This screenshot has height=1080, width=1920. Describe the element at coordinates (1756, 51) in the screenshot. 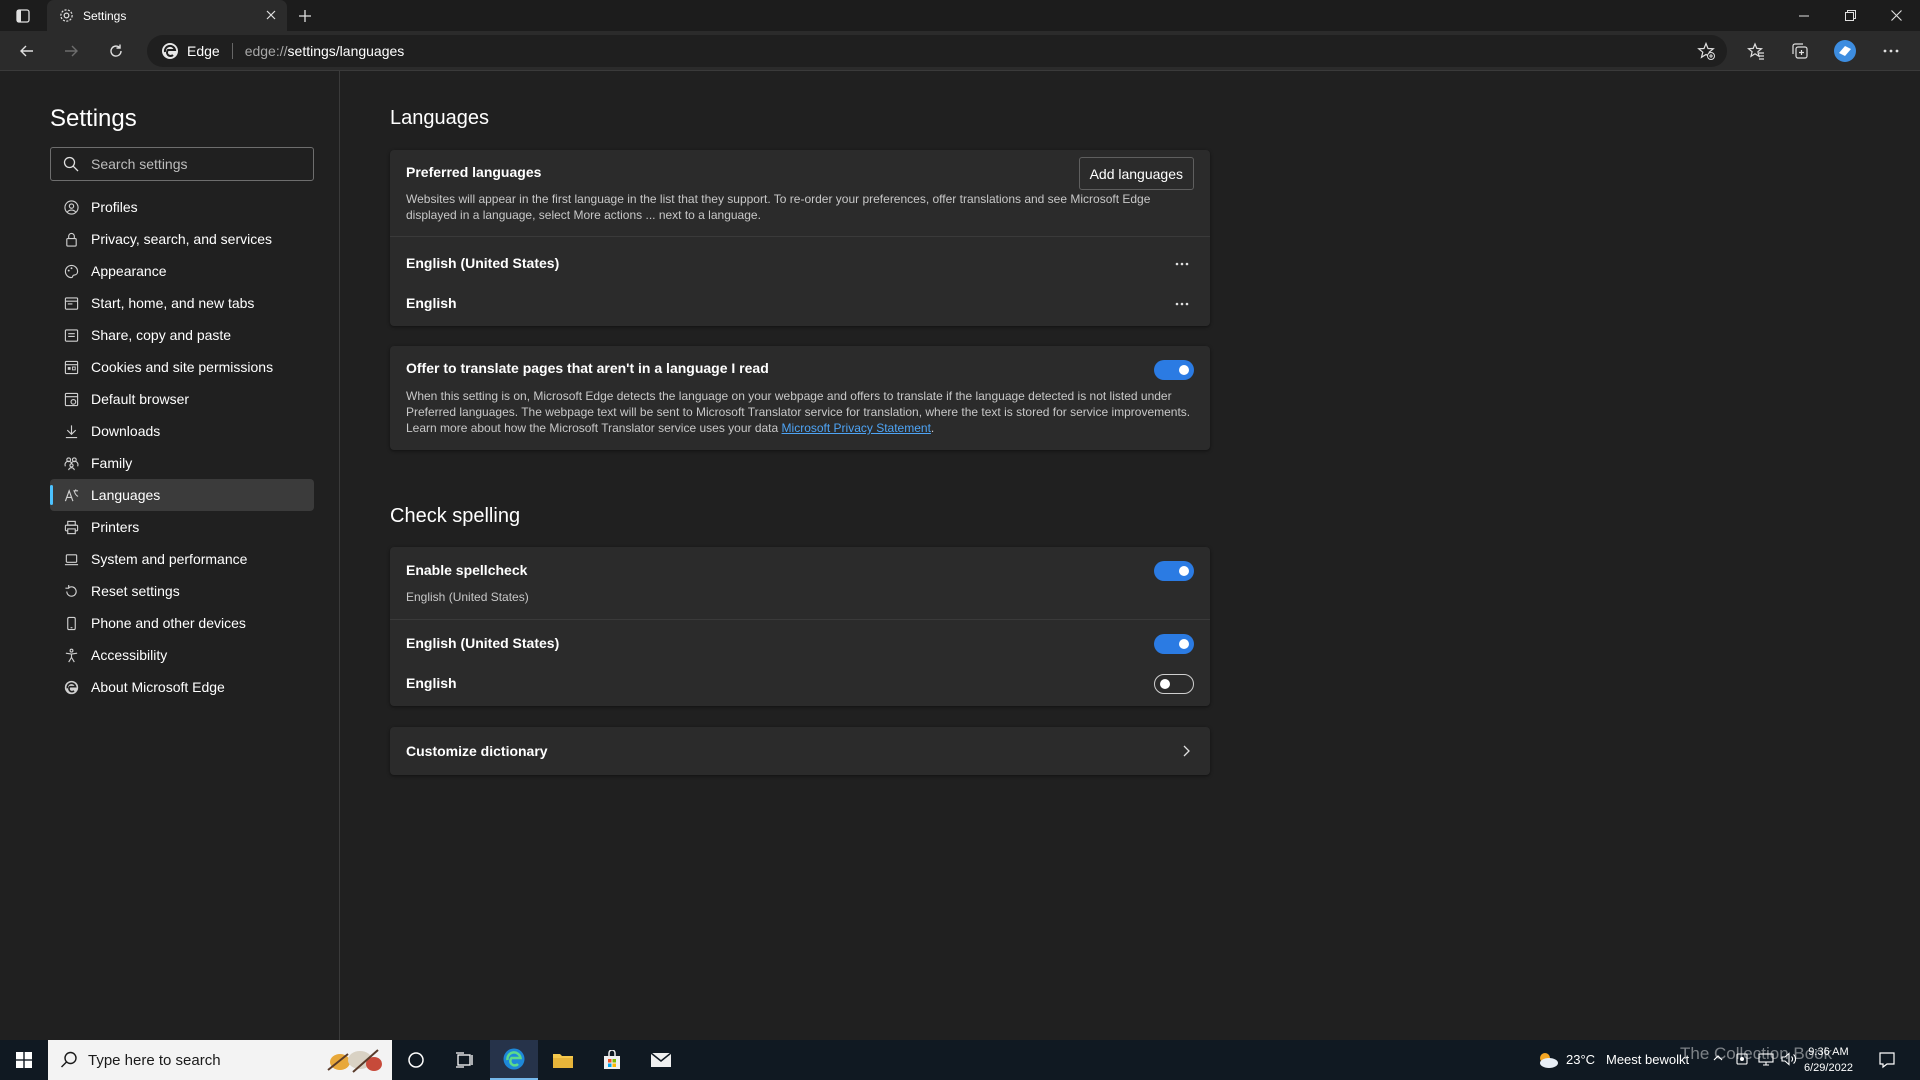

I see `favorites-icon` at that location.